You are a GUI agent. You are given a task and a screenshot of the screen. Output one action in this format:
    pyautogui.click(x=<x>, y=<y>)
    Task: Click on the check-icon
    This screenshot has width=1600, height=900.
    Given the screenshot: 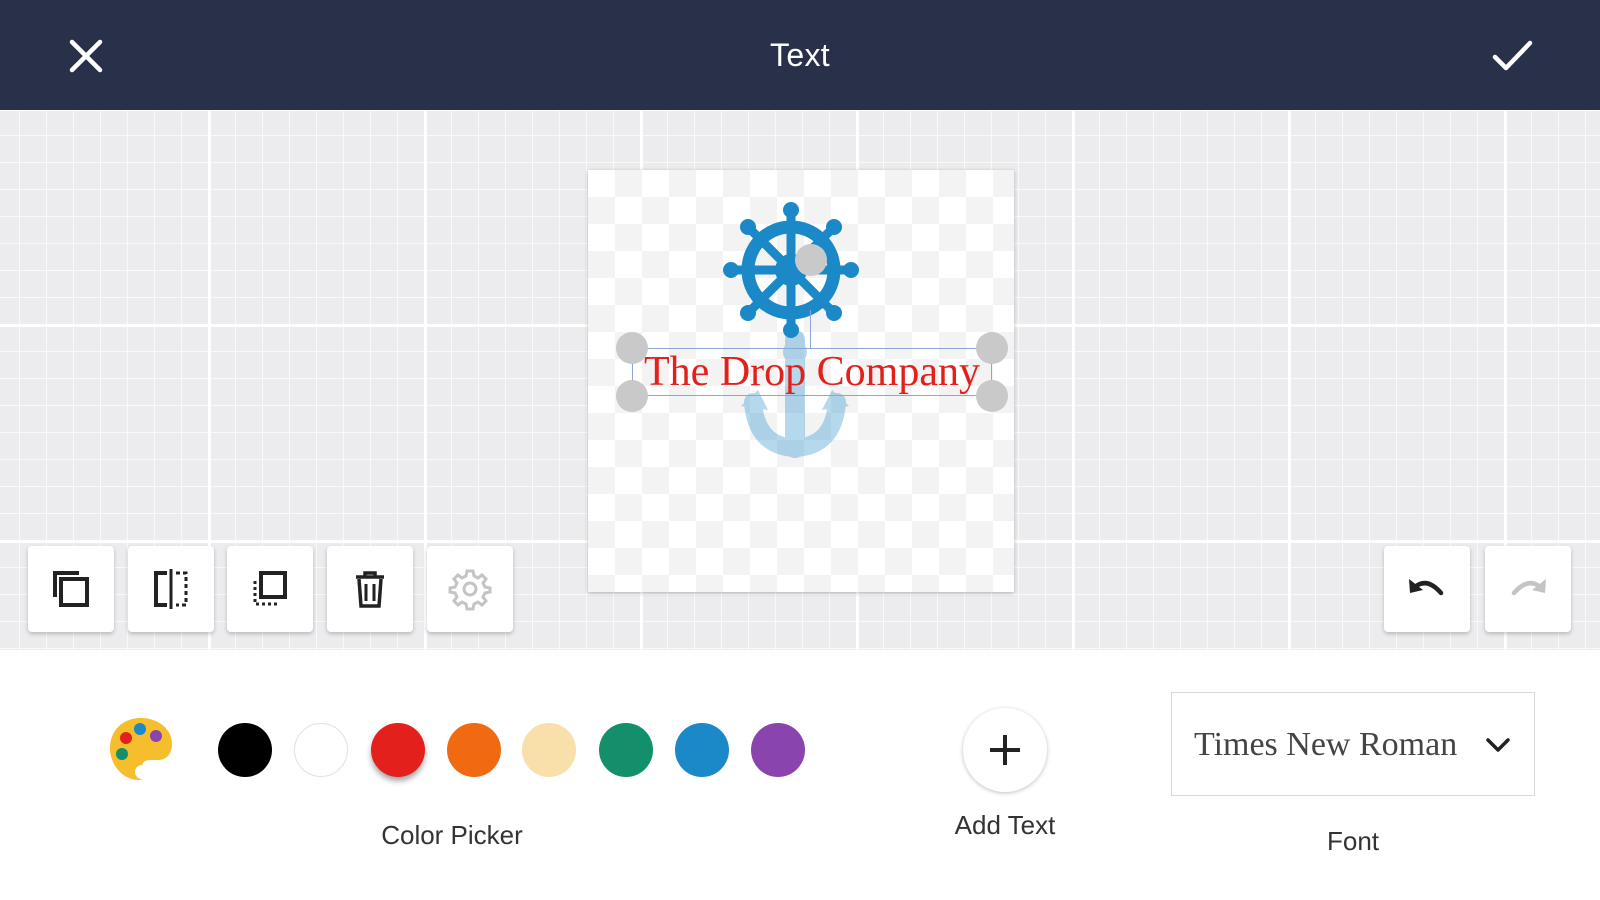 What is the action you would take?
    pyautogui.click(x=1512, y=55)
    